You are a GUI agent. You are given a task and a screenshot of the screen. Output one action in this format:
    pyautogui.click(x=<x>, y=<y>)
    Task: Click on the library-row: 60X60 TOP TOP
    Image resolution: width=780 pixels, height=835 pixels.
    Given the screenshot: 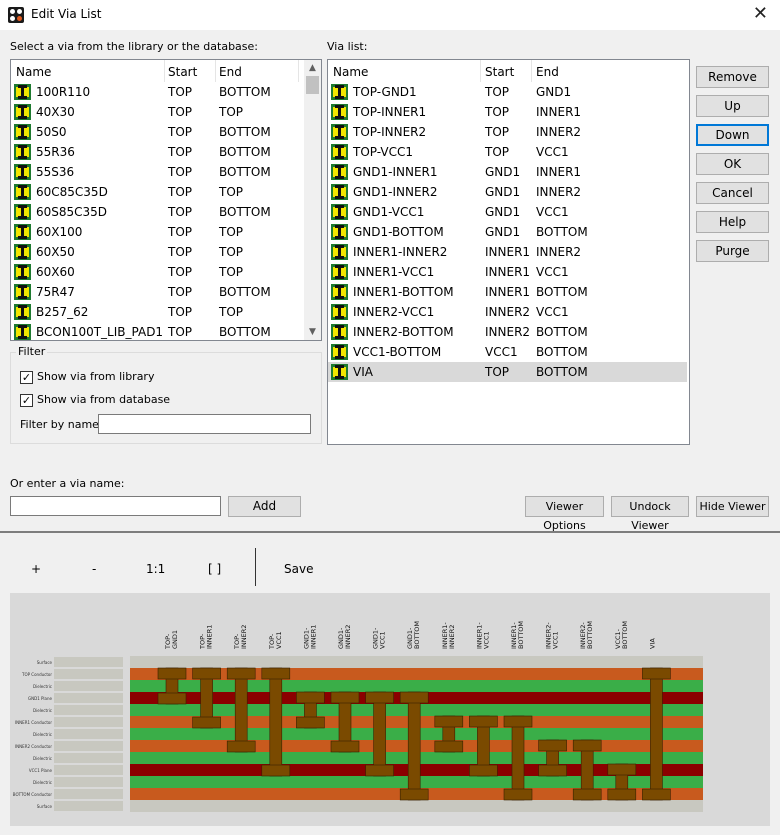 What is the action you would take?
    pyautogui.click(x=157, y=272)
    